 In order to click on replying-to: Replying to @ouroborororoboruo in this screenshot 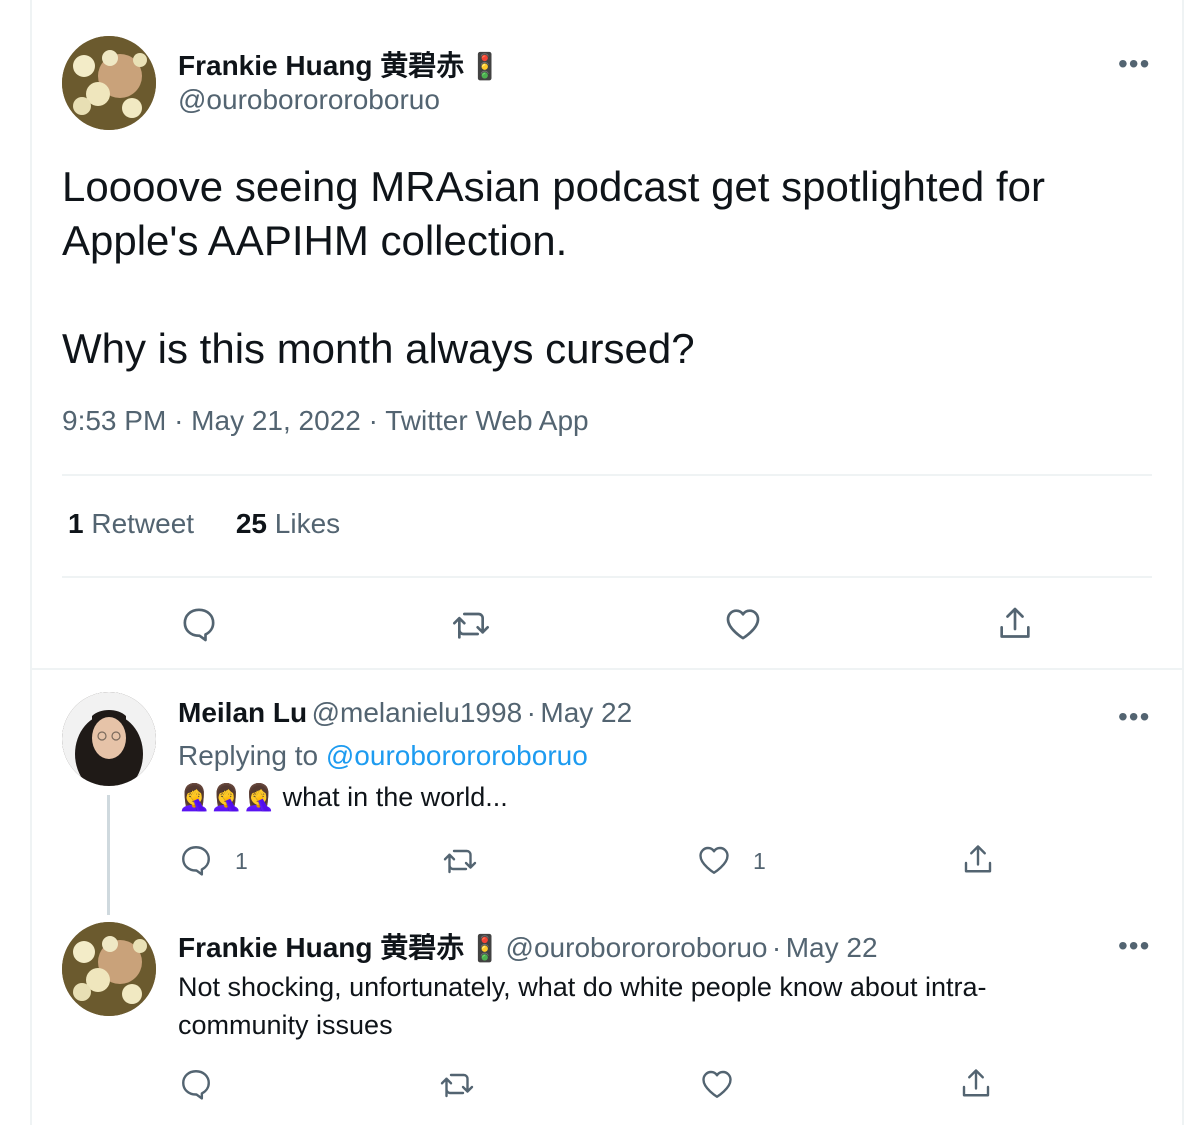, I will do `click(383, 756)`.